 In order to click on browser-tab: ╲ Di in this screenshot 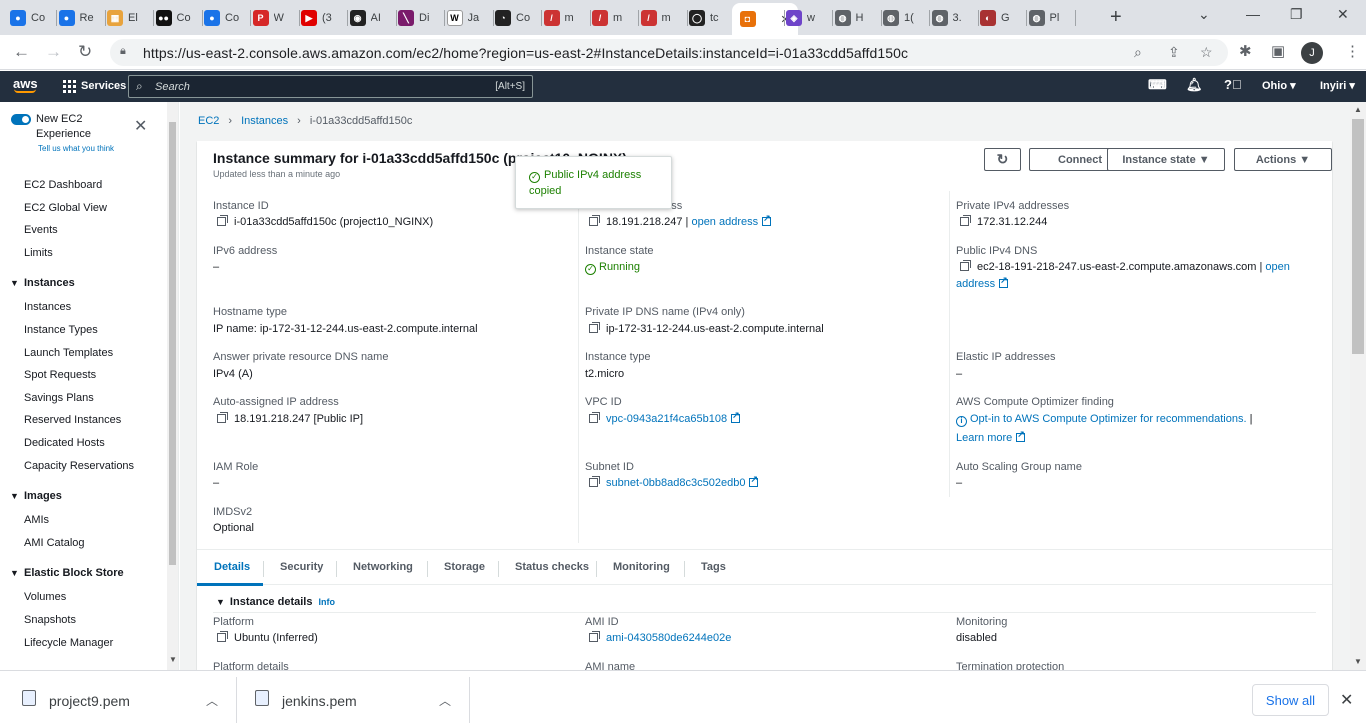, I will do `click(415, 18)`.